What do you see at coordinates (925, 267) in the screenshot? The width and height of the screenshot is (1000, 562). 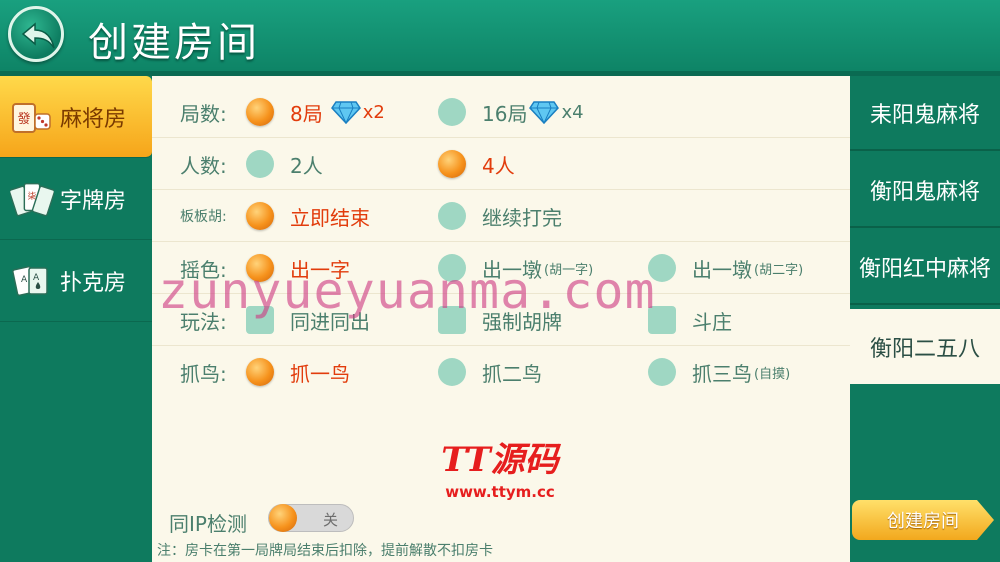 I see `variant-tab-hengyang-hongzhong: 衡阳红中麻将` at bounding box center [925, 267].